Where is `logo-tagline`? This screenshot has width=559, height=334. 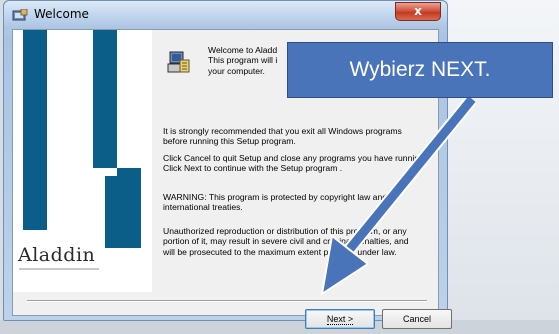
logo-tagline is located at coordinates (59, 269).